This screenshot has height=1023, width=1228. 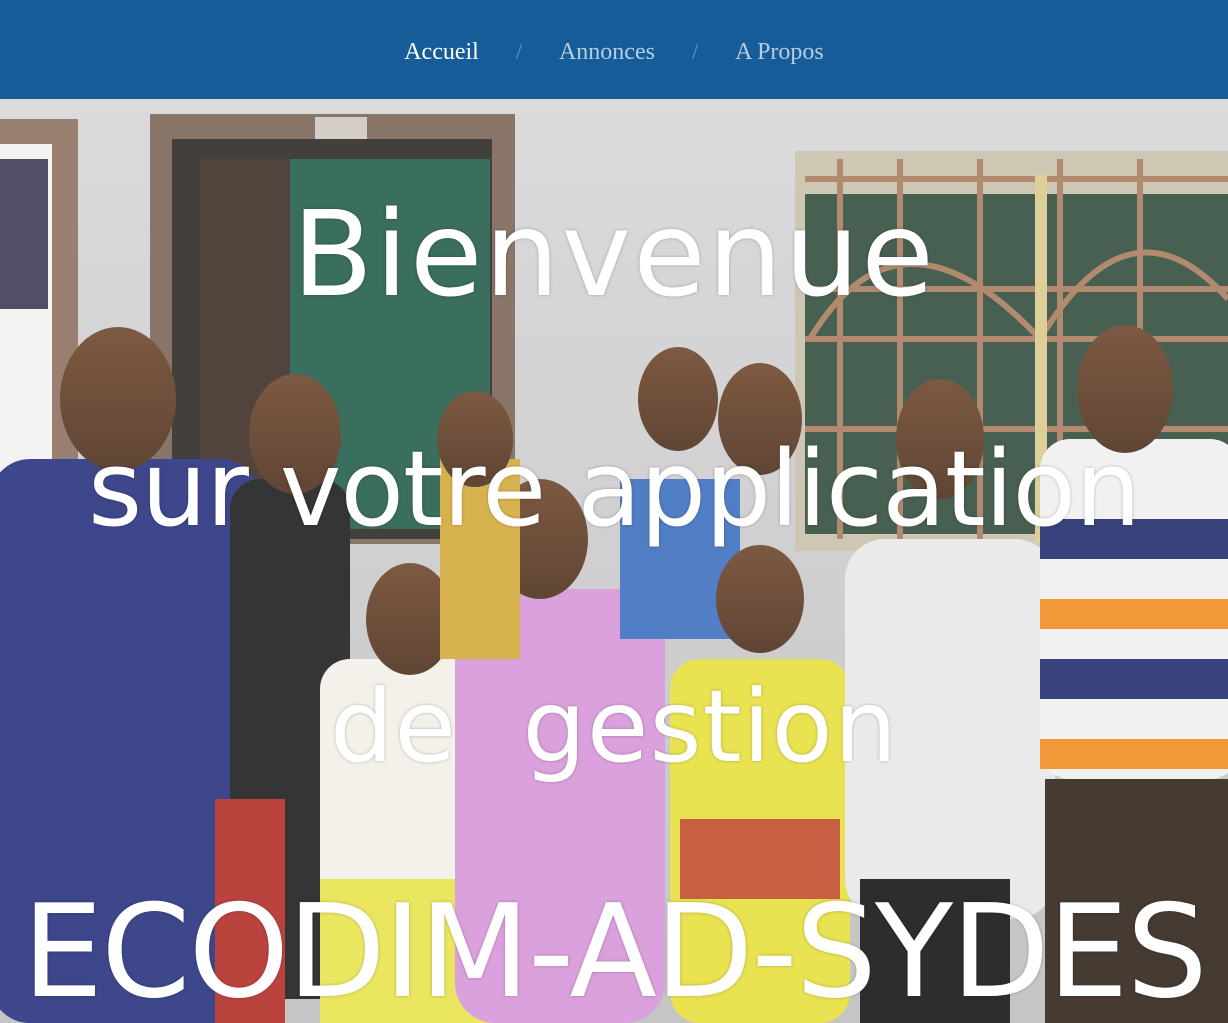 What do you see at coordinates (441, 52) in the screenshot?
I see `nav-link-accueil: Accueil` at bounding box center [441, 52].